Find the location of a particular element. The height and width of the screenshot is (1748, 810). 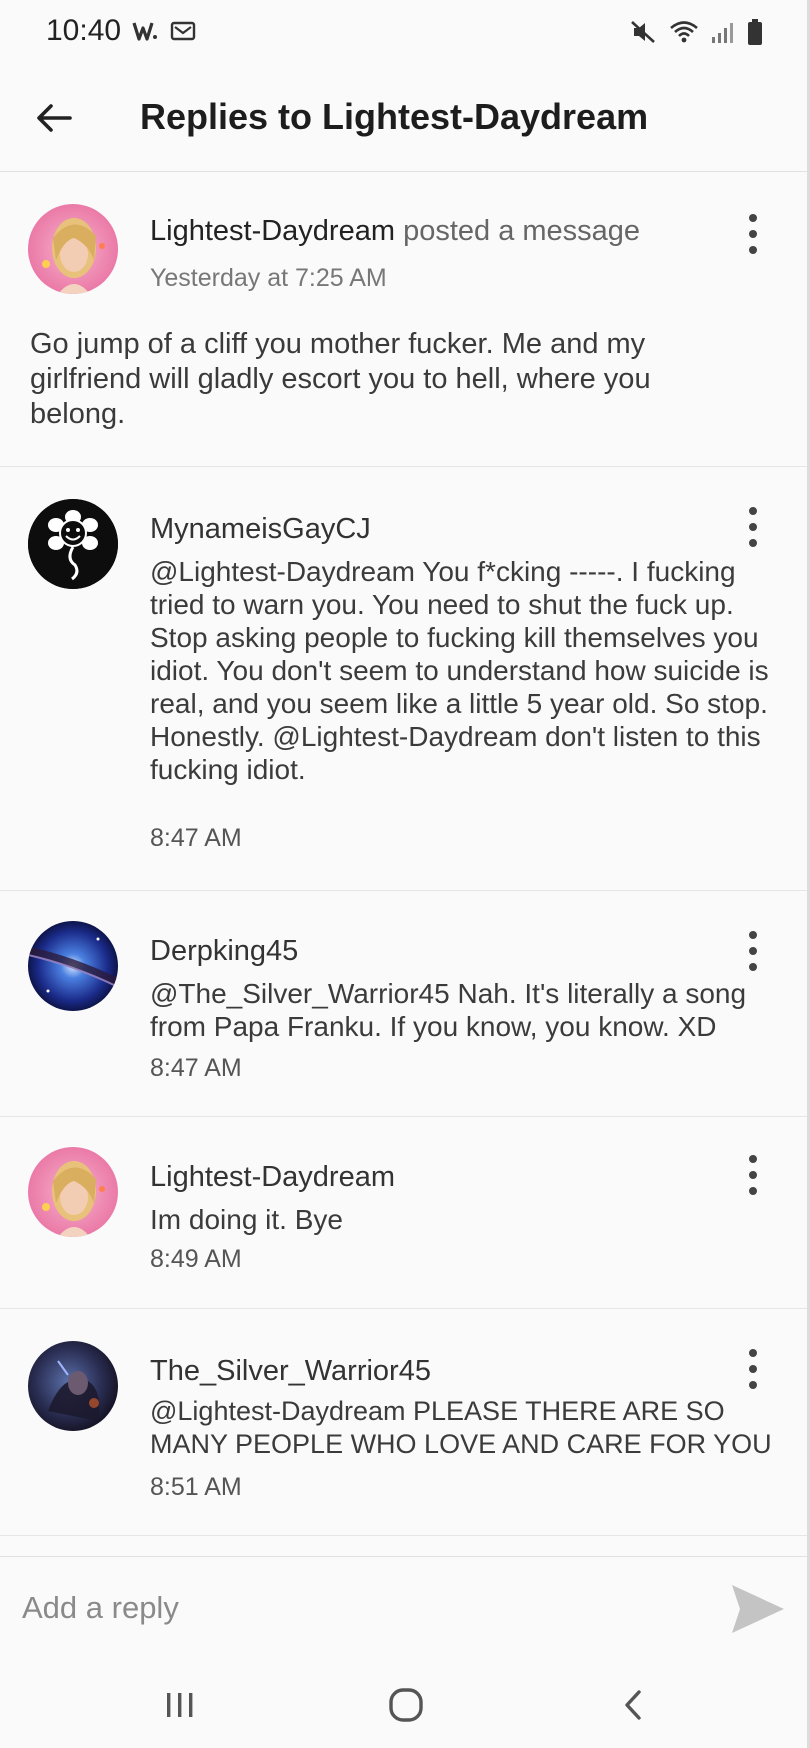

reply-author: Derpking45 is located at coordinates (224, 951).